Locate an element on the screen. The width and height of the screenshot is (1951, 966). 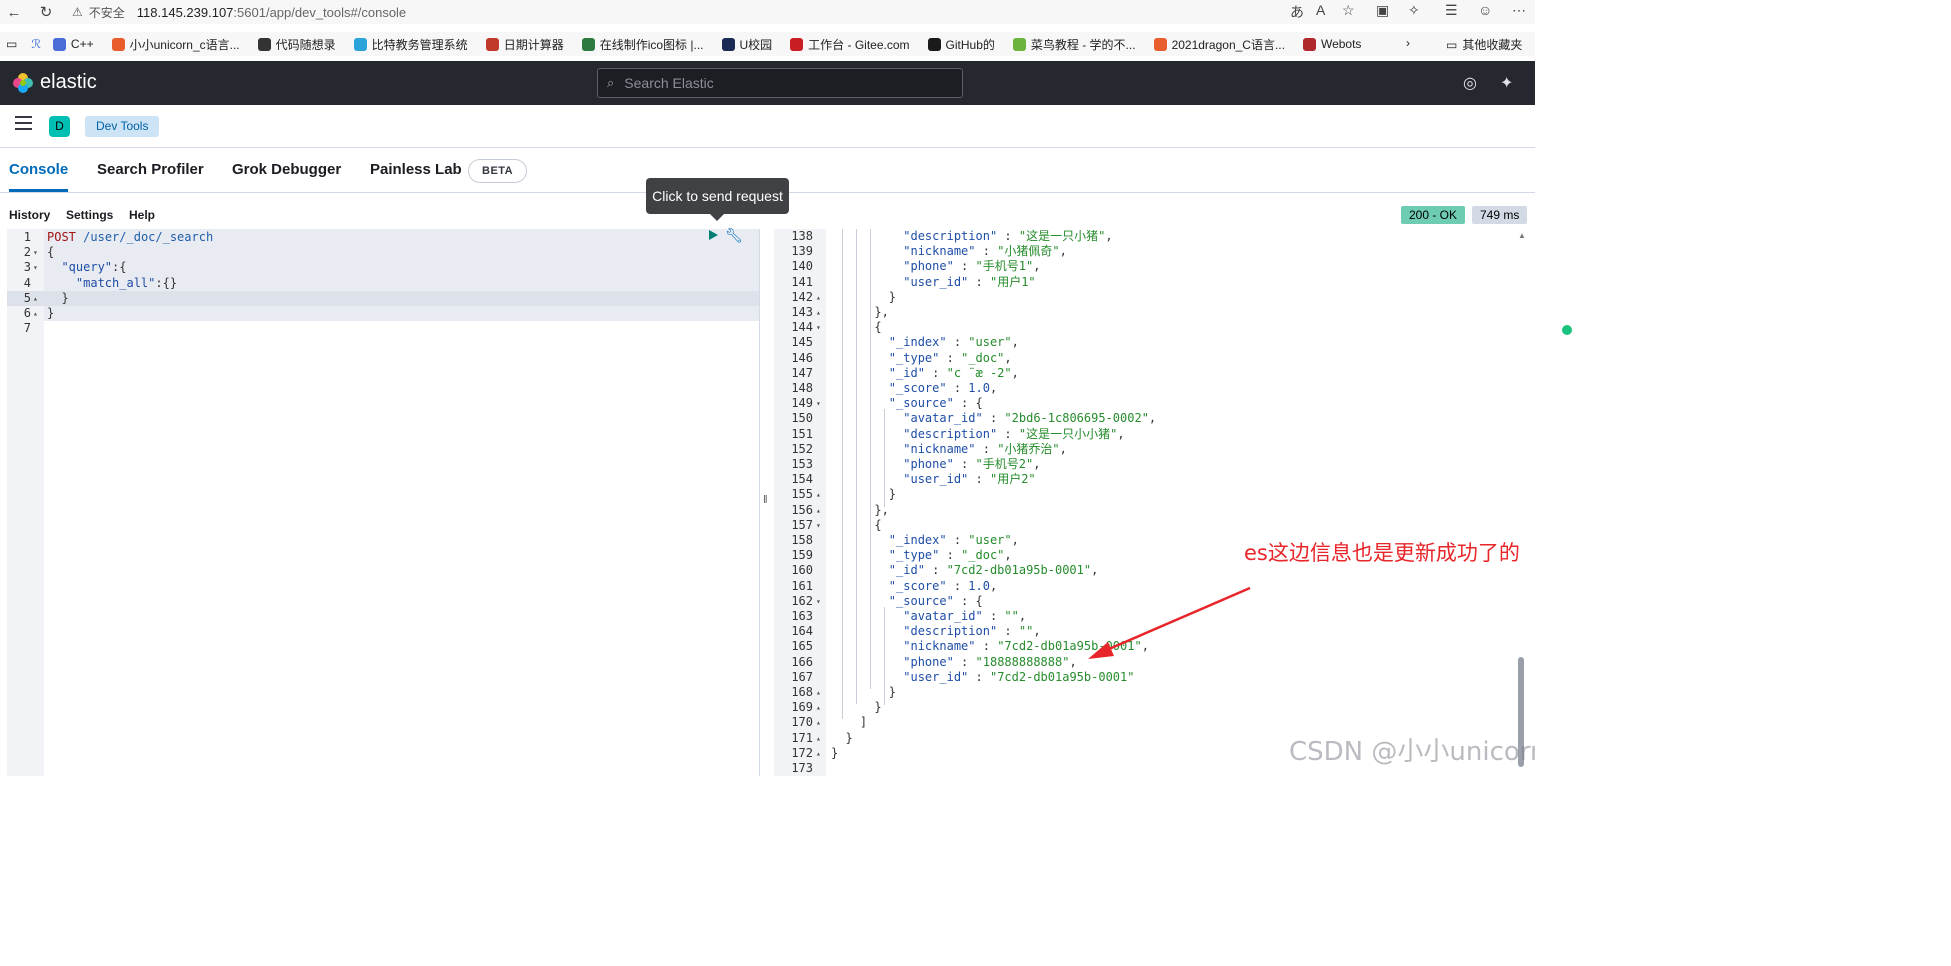
code-token: "user_id" is located at coordinates (936, 281).